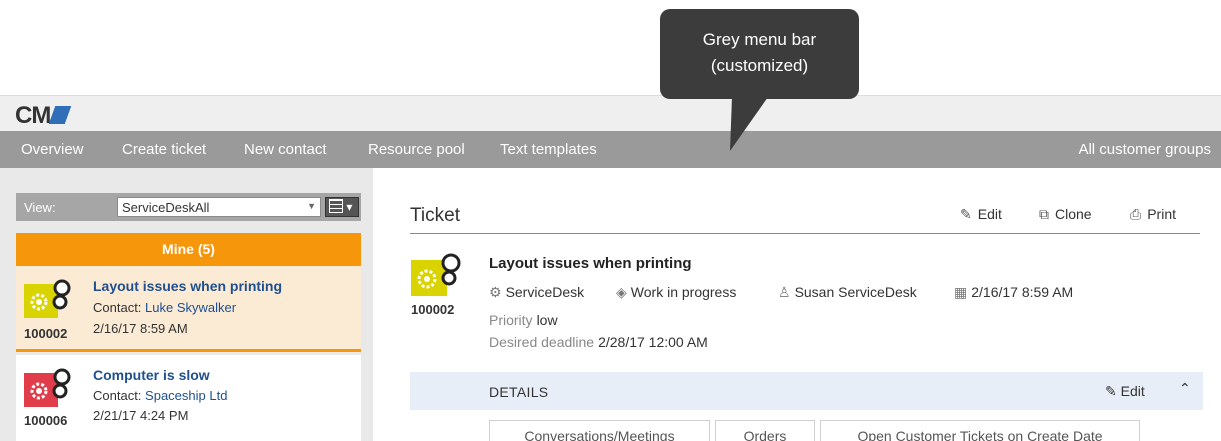 Image resolution: width=1221 pixels, height=441 pixels. I want to click on status-value: Work in progress, so click(683, 292).